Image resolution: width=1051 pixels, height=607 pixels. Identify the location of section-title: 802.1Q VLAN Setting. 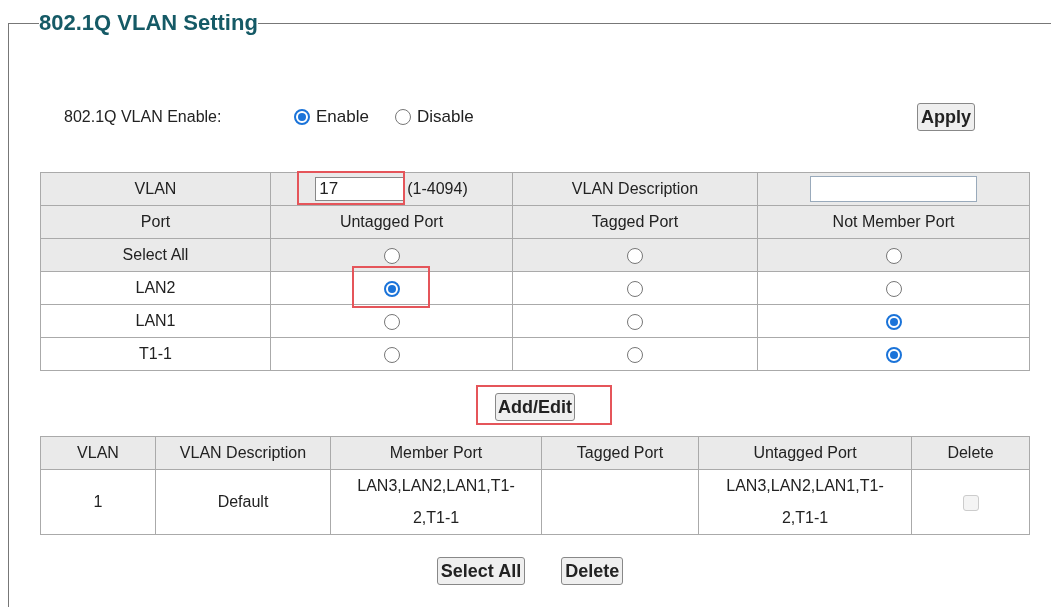
(148, 23).